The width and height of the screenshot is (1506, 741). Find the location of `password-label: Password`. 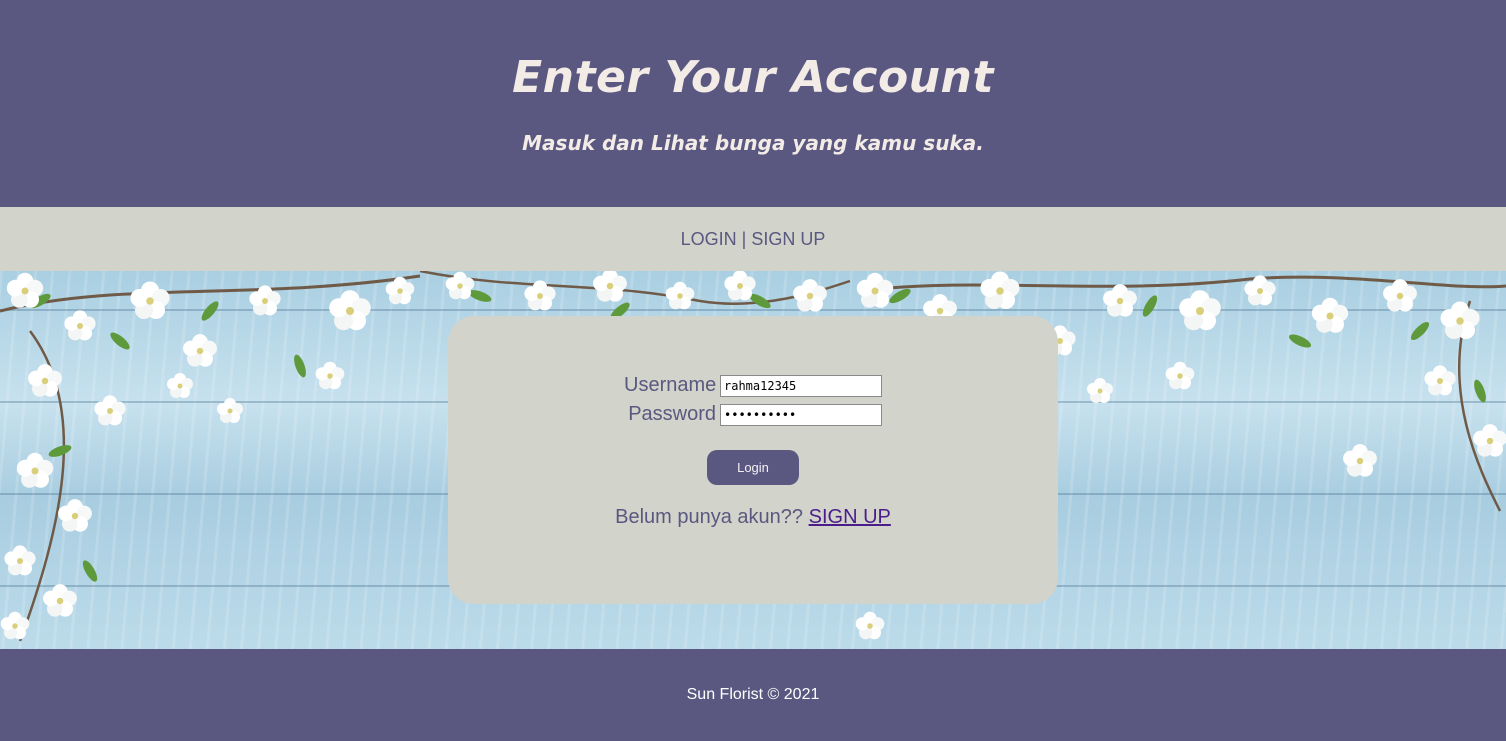

password-label: Password is located at coordinates (672, 414).